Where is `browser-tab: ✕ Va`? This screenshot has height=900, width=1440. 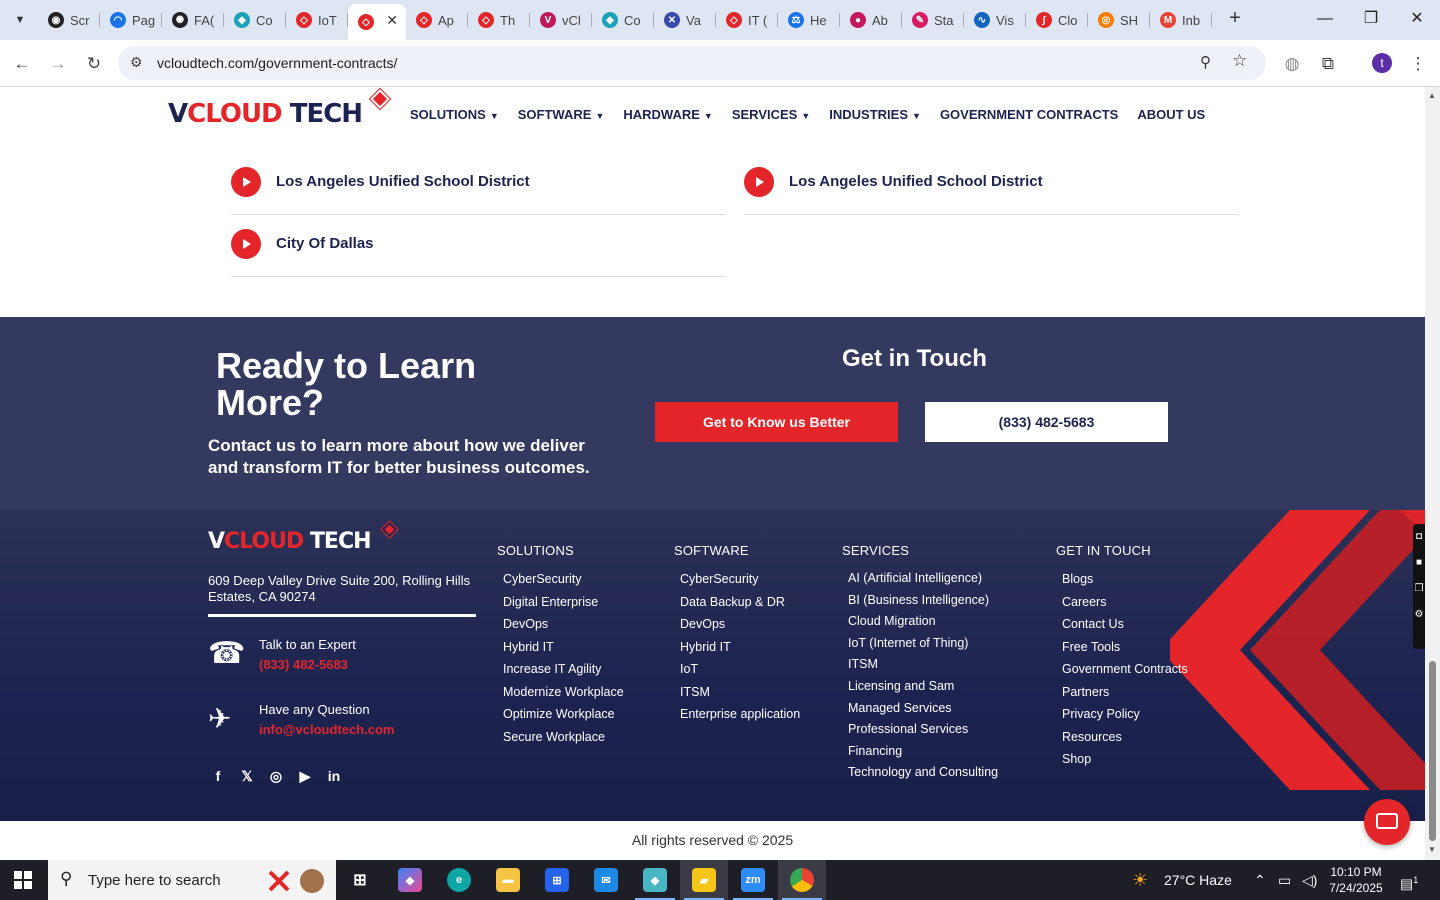
browser-tab: ✕ Va is located at coordinates (685, 20).